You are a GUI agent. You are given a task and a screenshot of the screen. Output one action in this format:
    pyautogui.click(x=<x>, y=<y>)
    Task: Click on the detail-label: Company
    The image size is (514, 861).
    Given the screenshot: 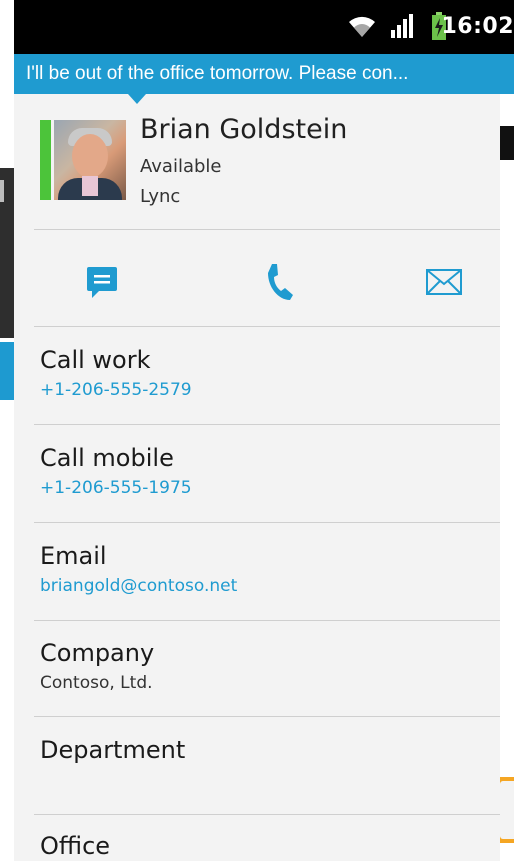 What is the action you would take?
    pyautogui.click(x=97, y=653)
    